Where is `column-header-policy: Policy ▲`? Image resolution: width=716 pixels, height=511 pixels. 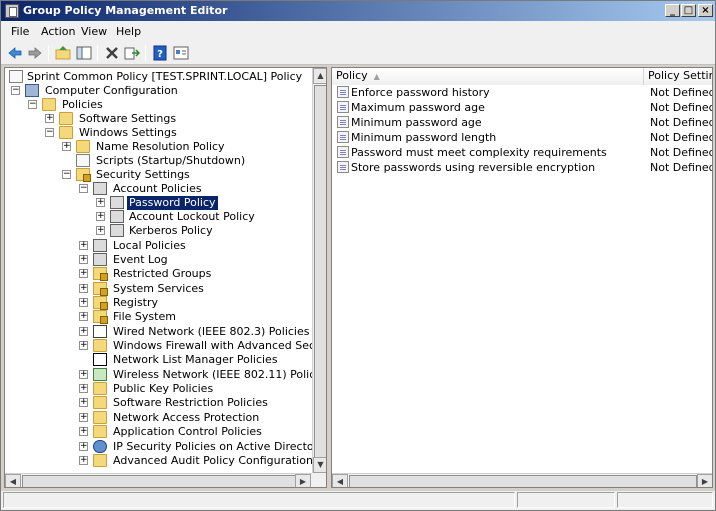 column-header-policy: Policy ▲ is located at coordinates (488, 76).